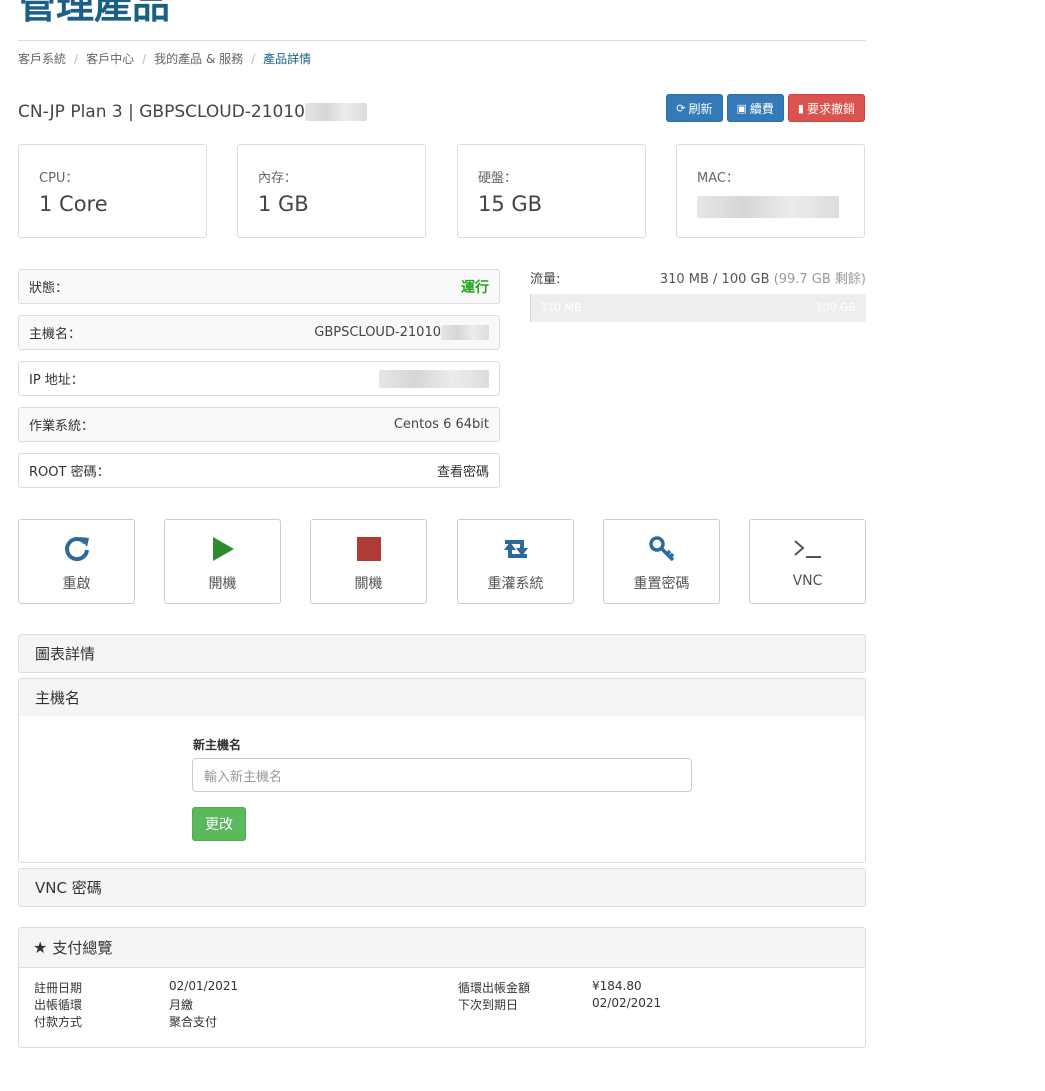 The width and height of the screenshot is (1045, 1091). I want to click on status-label: 狀態：, so click(49, 288).